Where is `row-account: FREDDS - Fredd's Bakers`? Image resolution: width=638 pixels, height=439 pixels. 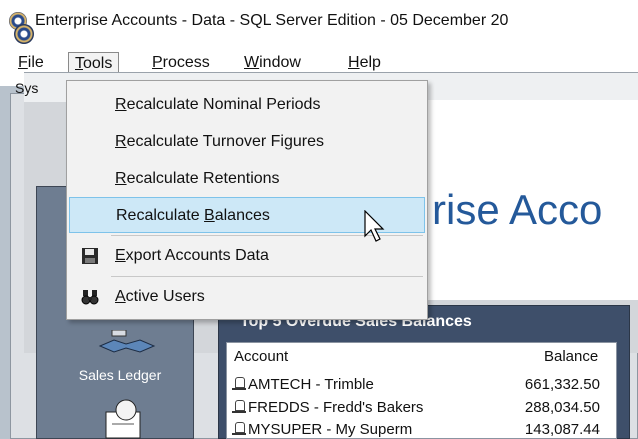
row-account: FREDDS - Fredd's Bakers is located at coordinates (336, 407).